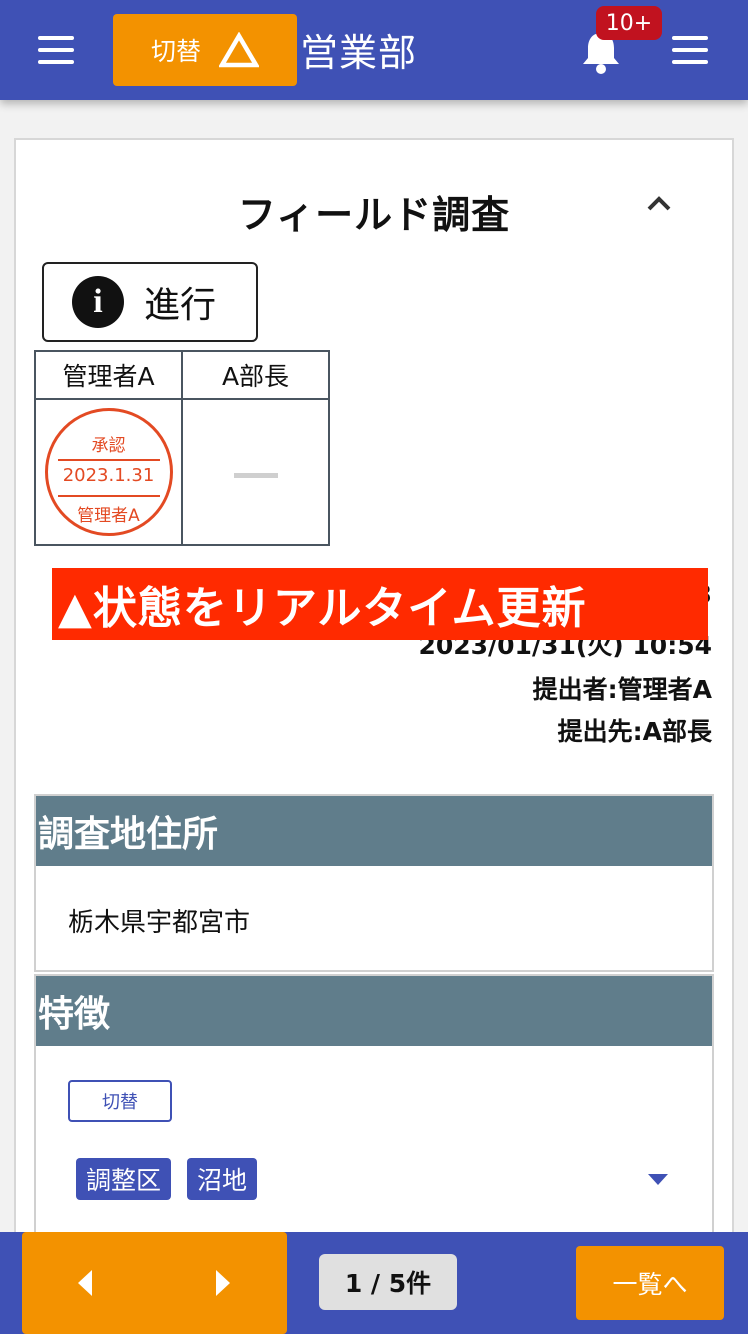  Describe the element at coordinates (374, 883) in the screenshot. I see `address-section: 調査地住所 栃木県宇都宮市` at that location.